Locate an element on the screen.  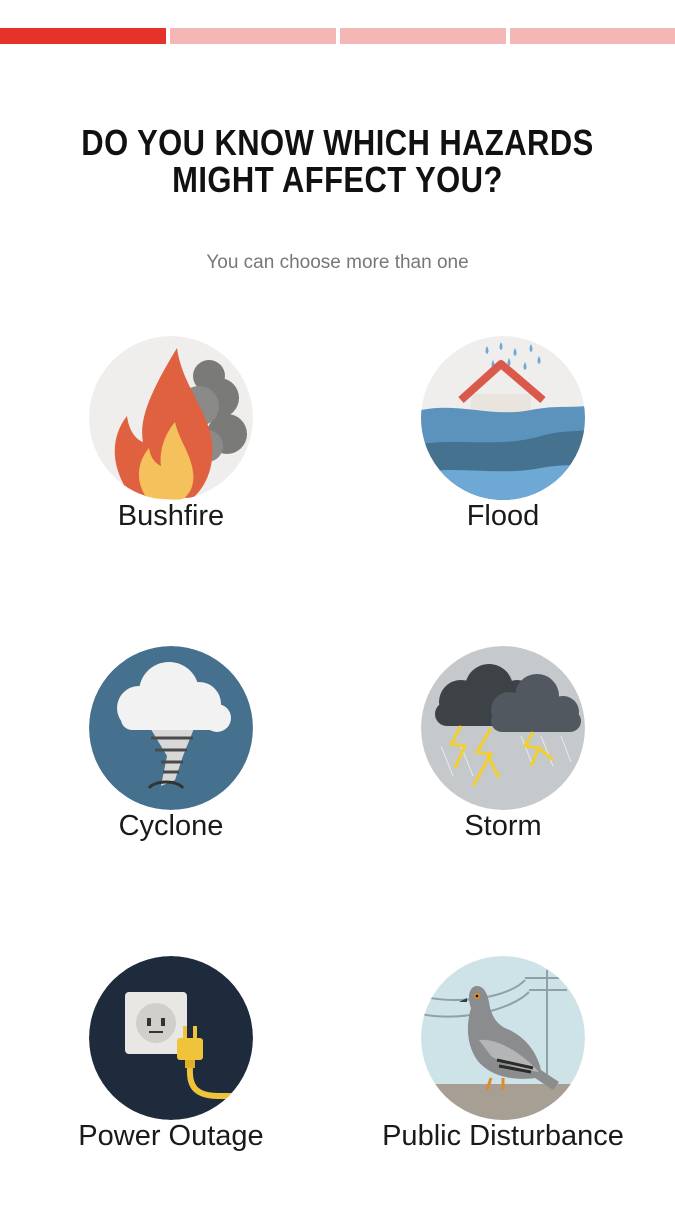
hazard-option-public-disturbance: Public Disturbance is located at coordinates (503, 1081).